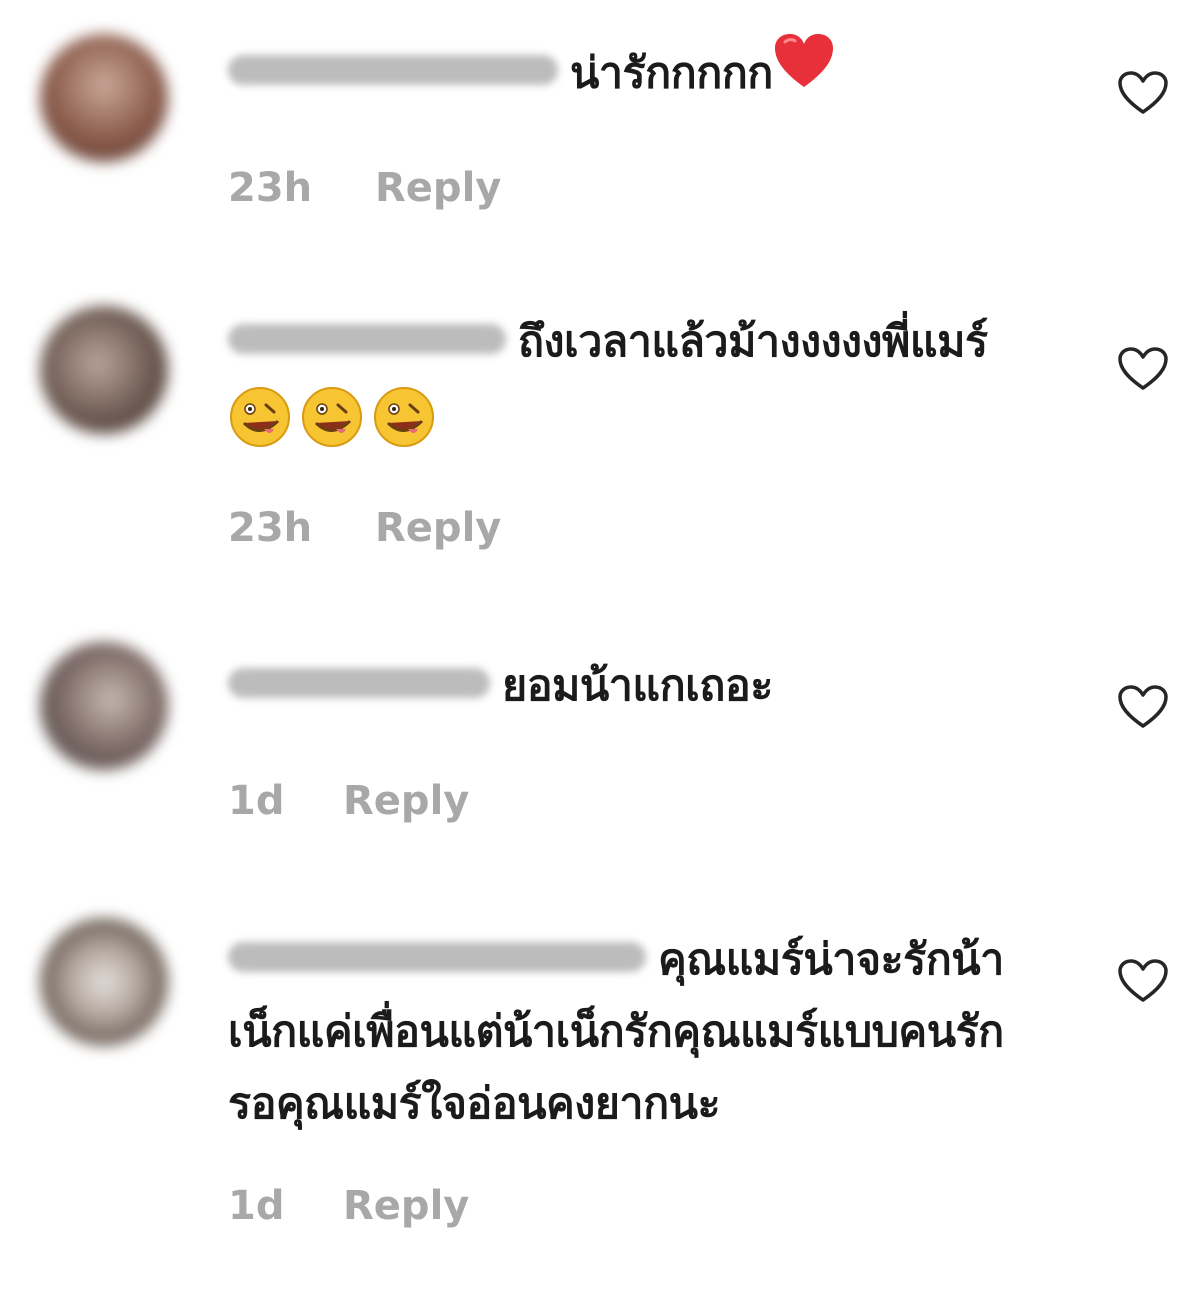 Image resolution: width=1200 pixels, height=1292 pixels. I want to click on comment-text: น่ารักกกกก, so click(650, 75).